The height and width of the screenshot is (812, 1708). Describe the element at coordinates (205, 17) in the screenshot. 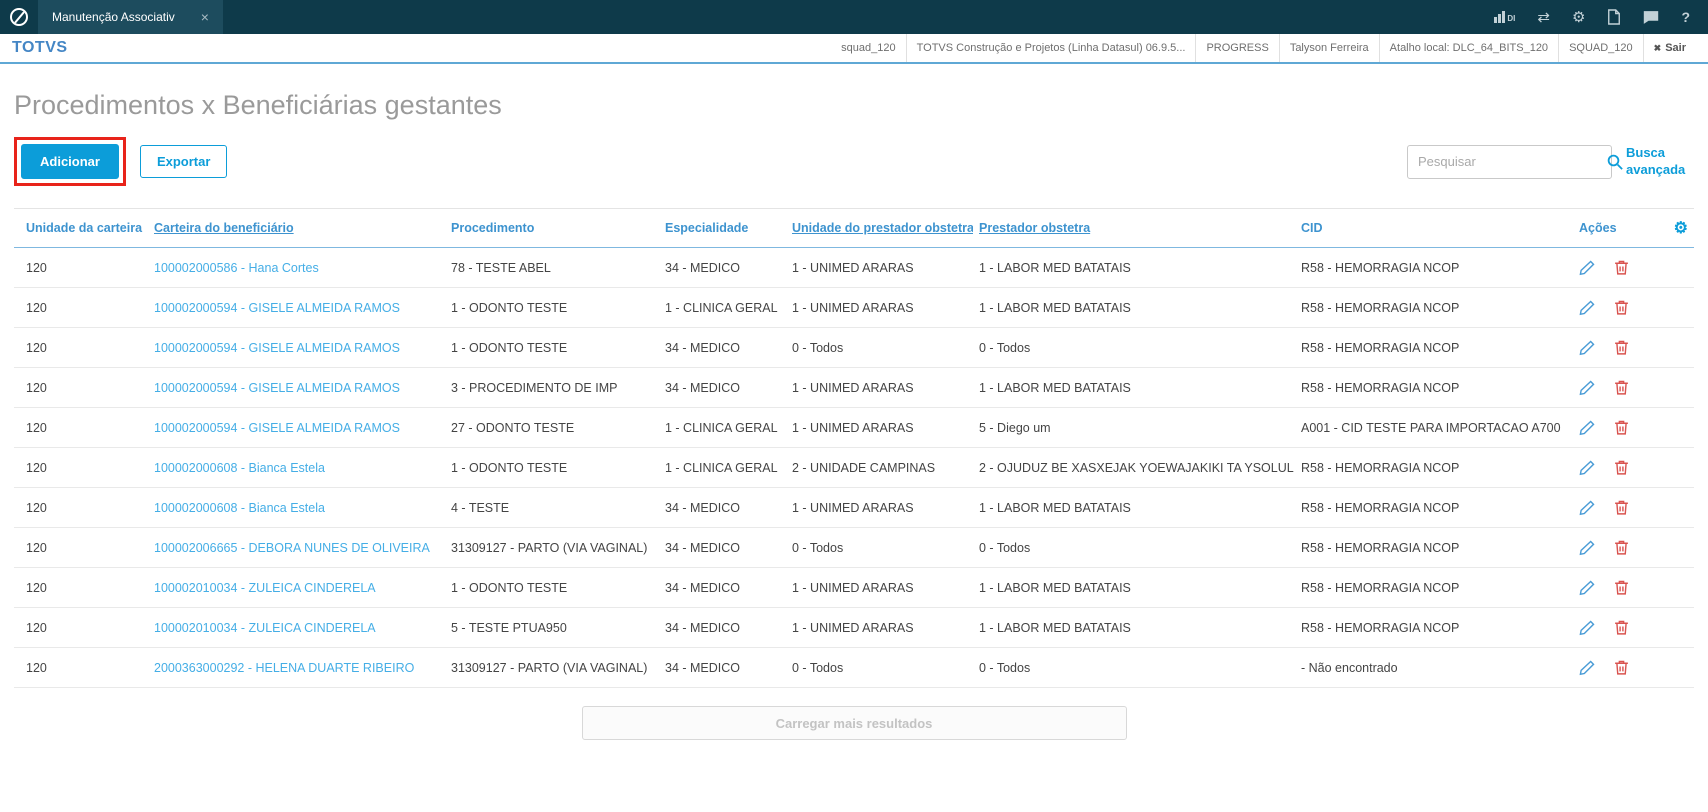

I see `tab-close-icon: ×` at that location.